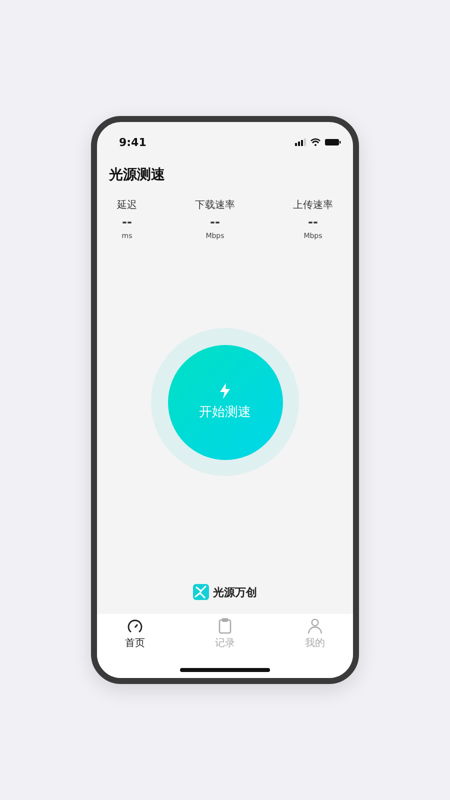 The height and width of the screenshot is (800, 450). What do you see at coordinates (318, 142) in the screenshot?
I see `status-icons` at bounding box center [318, 142].